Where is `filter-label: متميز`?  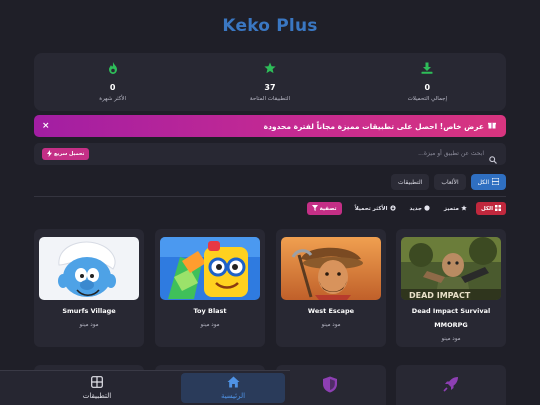 filter-label: متميز is located at coordinates (451, 208).